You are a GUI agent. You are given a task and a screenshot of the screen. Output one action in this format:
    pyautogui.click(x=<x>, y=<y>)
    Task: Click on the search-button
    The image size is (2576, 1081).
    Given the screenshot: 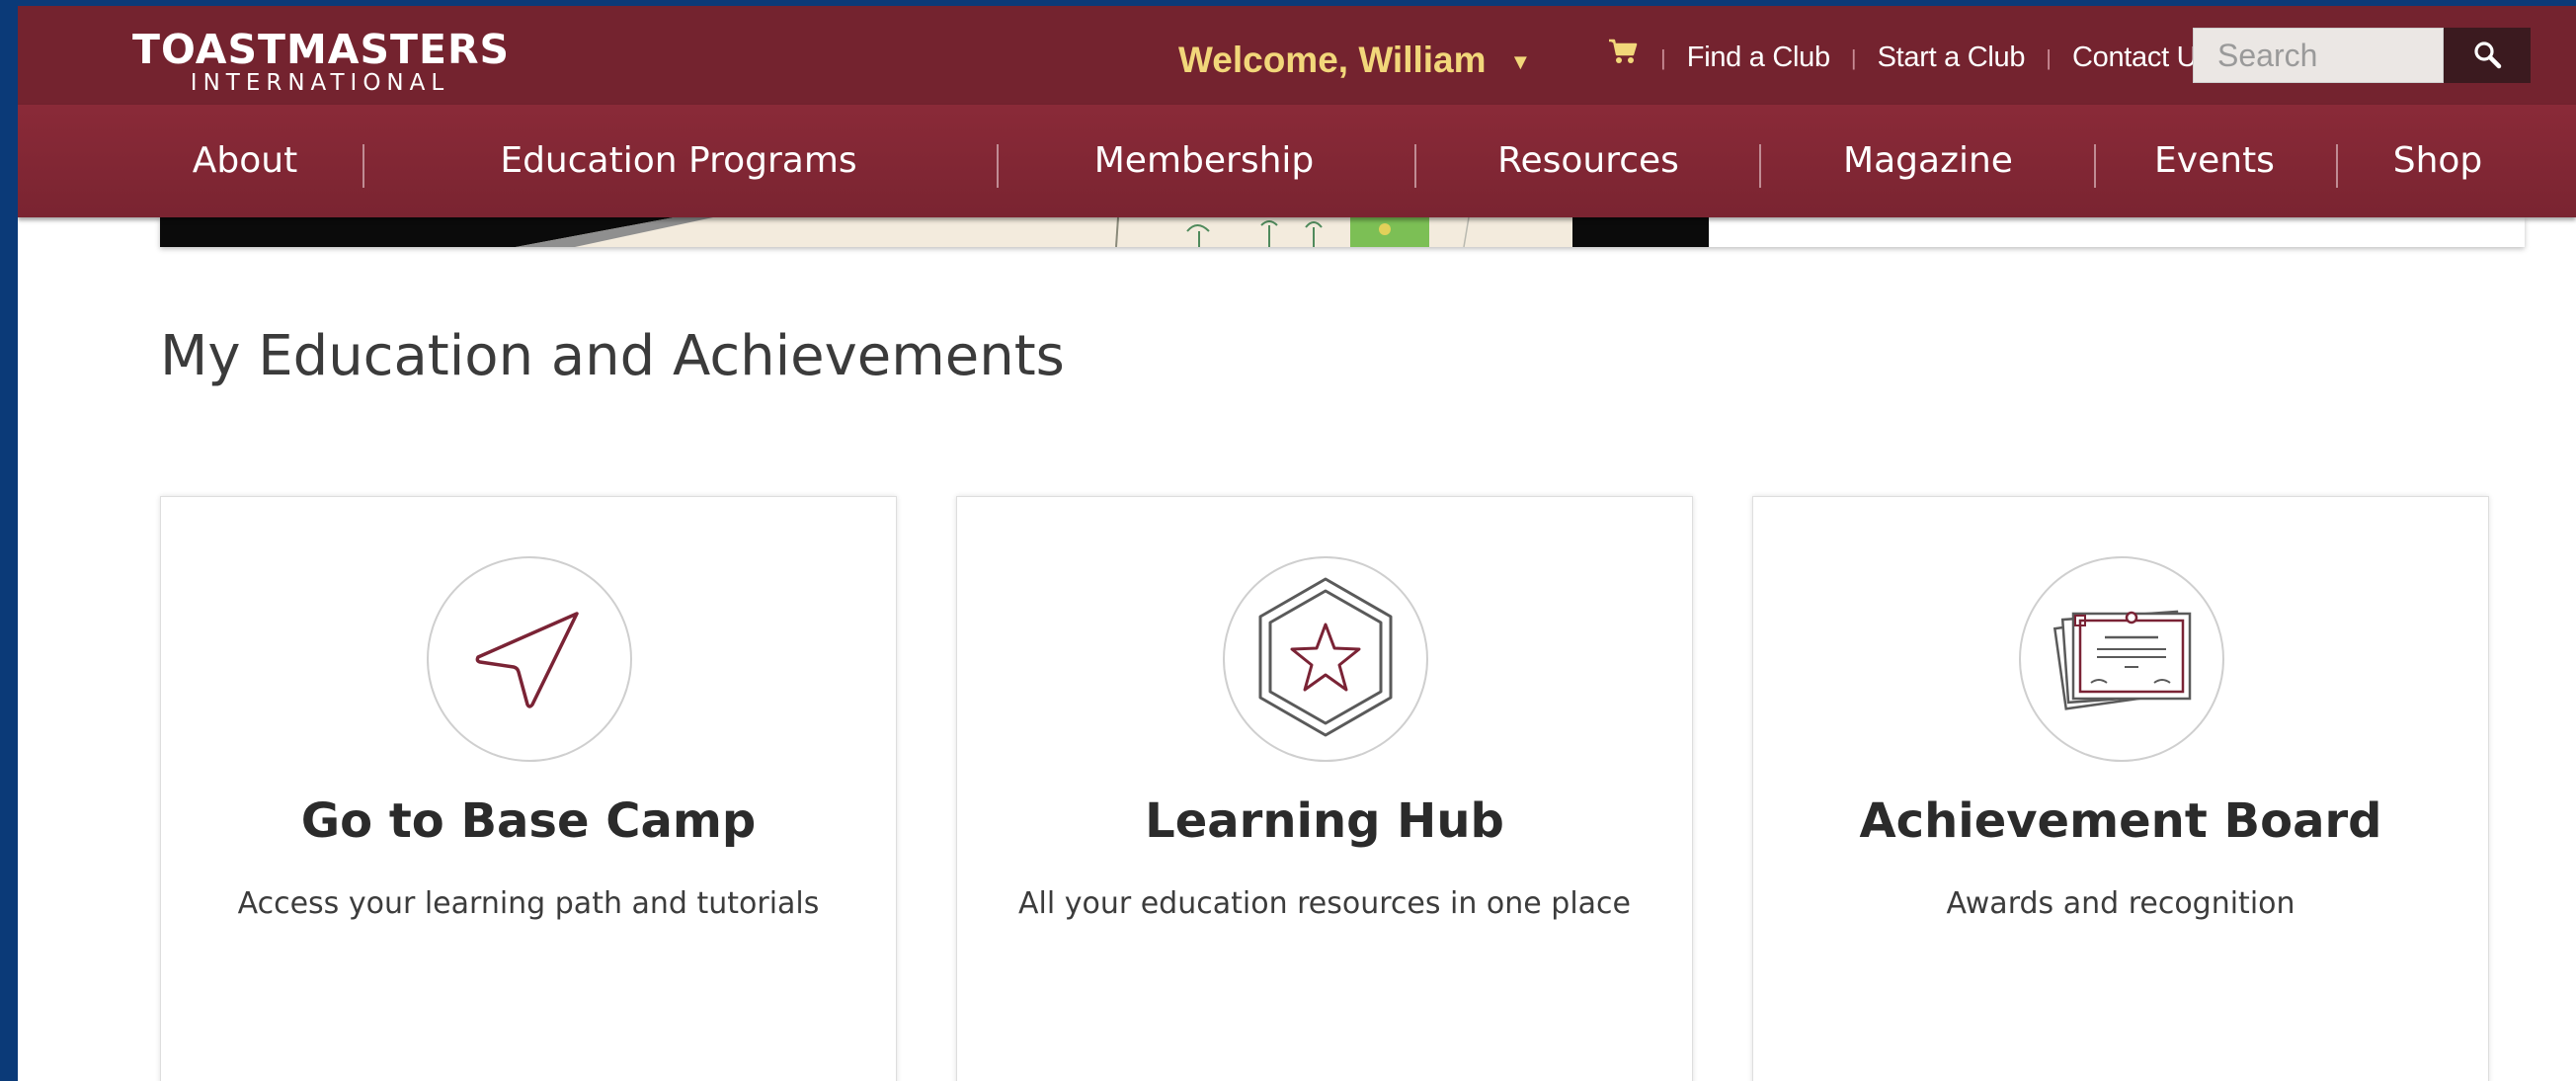 What is the action you would take?
    pyautogui.click(x=2487, y=55)
    